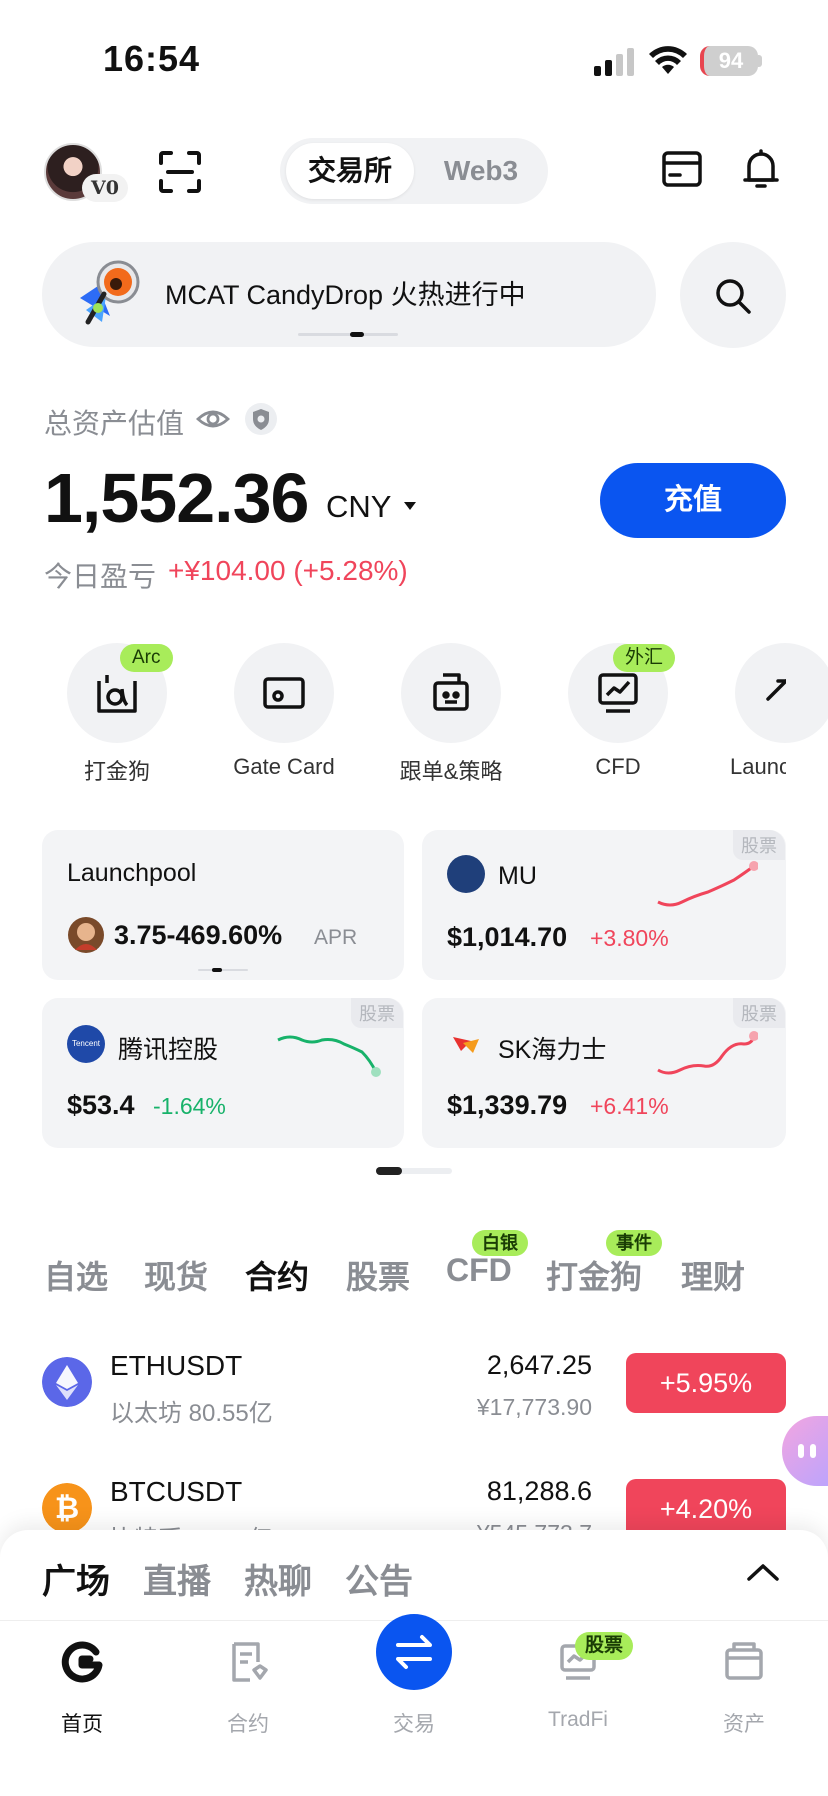  Describe the element at coordinates (618, 693) in the screenshot. I see `chart-board-icon` at that location.